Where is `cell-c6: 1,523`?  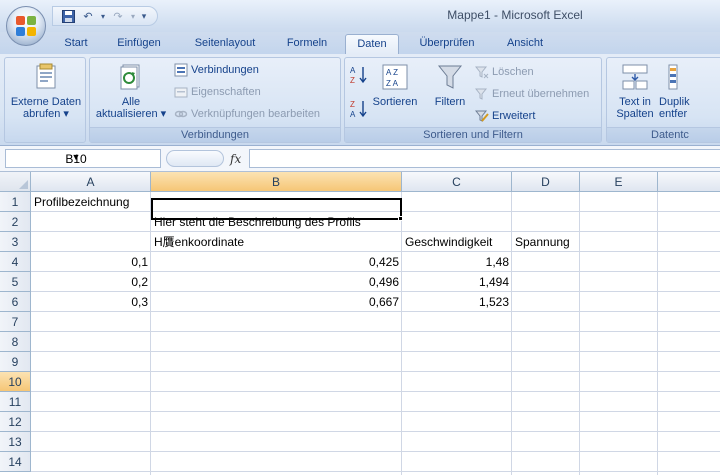 cell-c6: 1,523 is located at coordinates (457, 302).